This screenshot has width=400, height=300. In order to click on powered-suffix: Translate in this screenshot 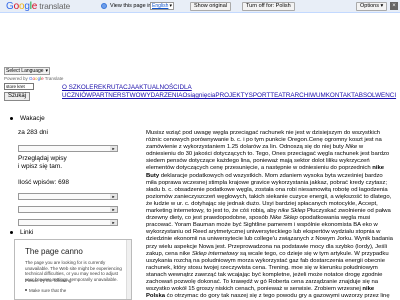, I will do `click(53, 78)`.